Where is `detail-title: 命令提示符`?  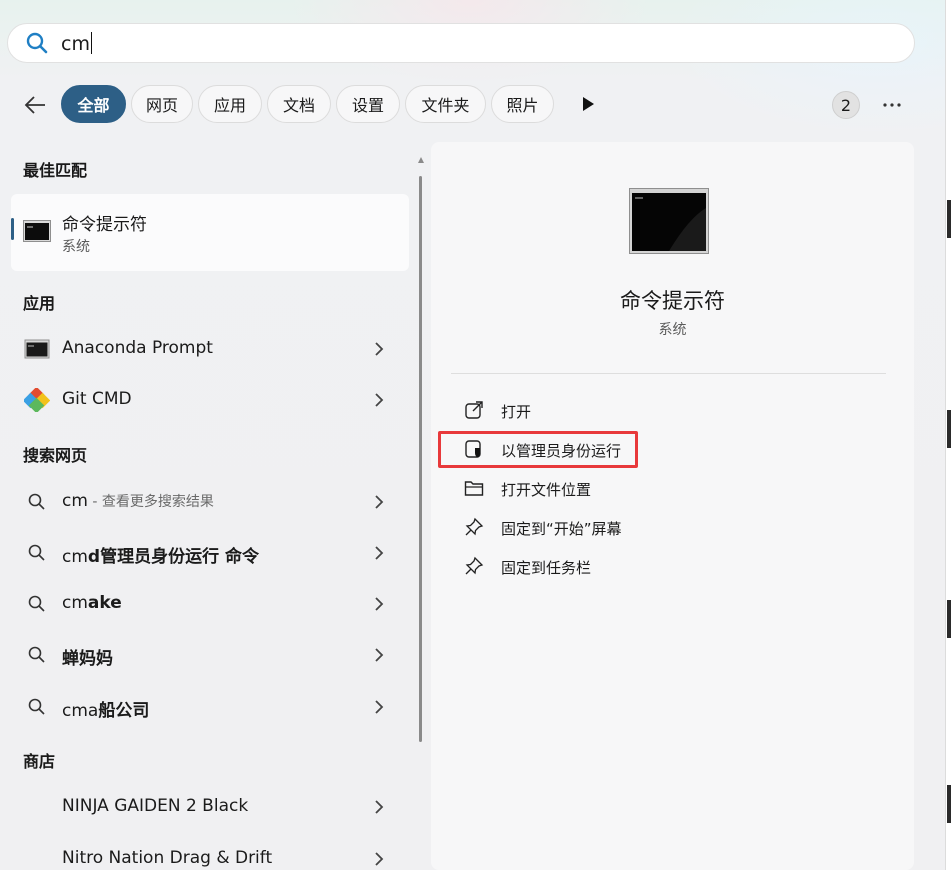
detail-title: 命令提示符 is located at coordinates (672, 301).